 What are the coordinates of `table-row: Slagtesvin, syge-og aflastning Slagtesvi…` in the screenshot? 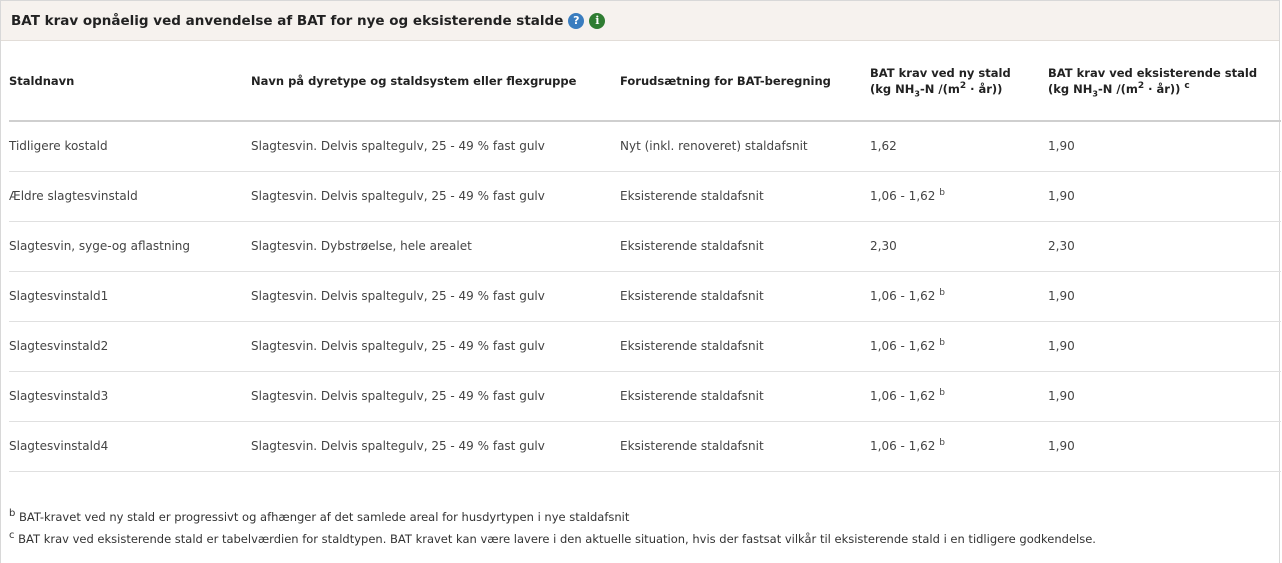 It's located at (645, 246).